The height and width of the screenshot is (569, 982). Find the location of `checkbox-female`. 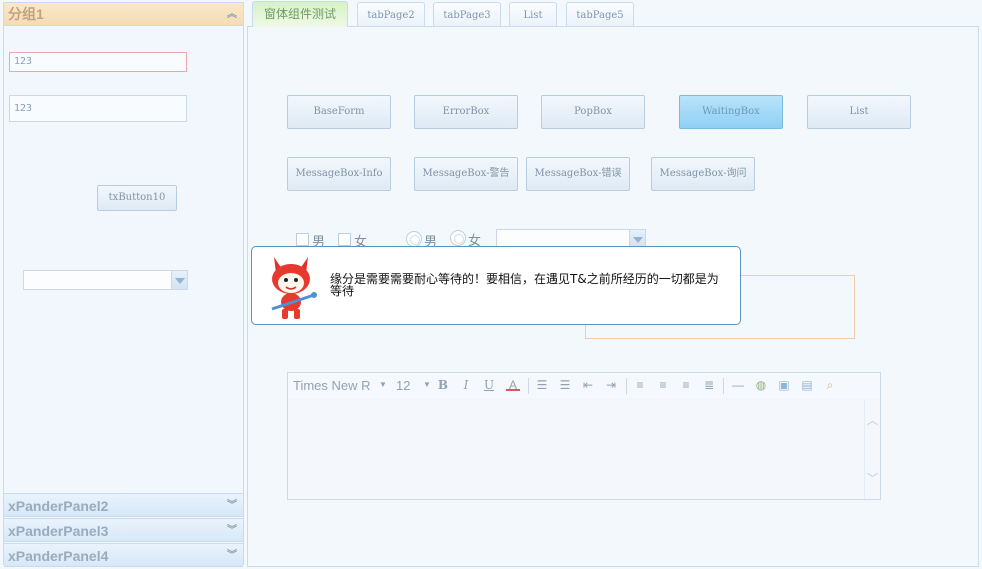

checkbox-female is located at coordinates (344, 239).